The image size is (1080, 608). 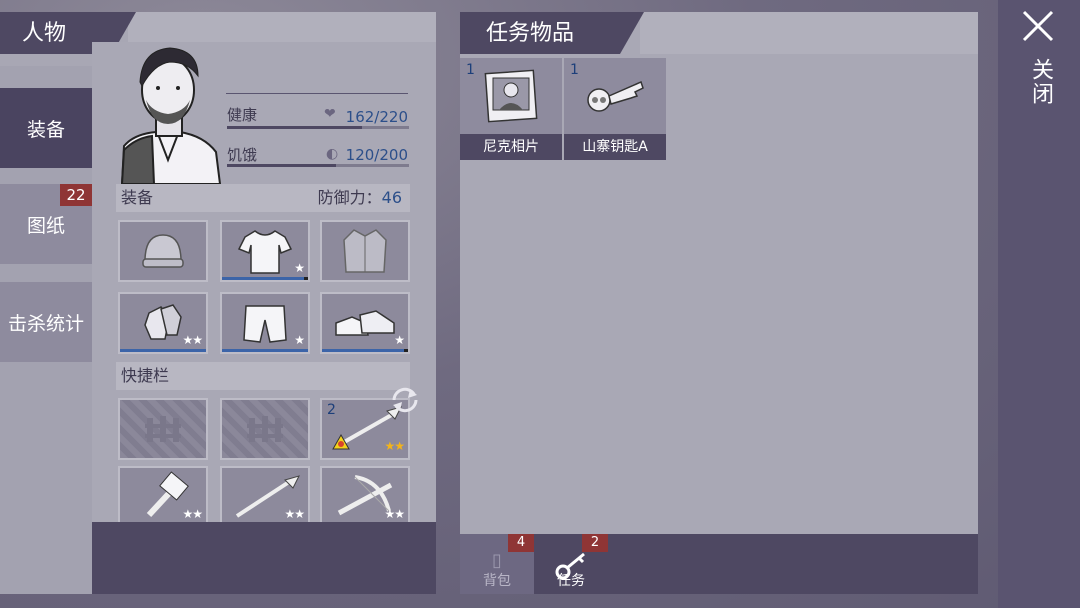 What do you see at coordinates (1038, 26) in the screenshot?
I see `close-icon` at bounding box center [1038, 26].